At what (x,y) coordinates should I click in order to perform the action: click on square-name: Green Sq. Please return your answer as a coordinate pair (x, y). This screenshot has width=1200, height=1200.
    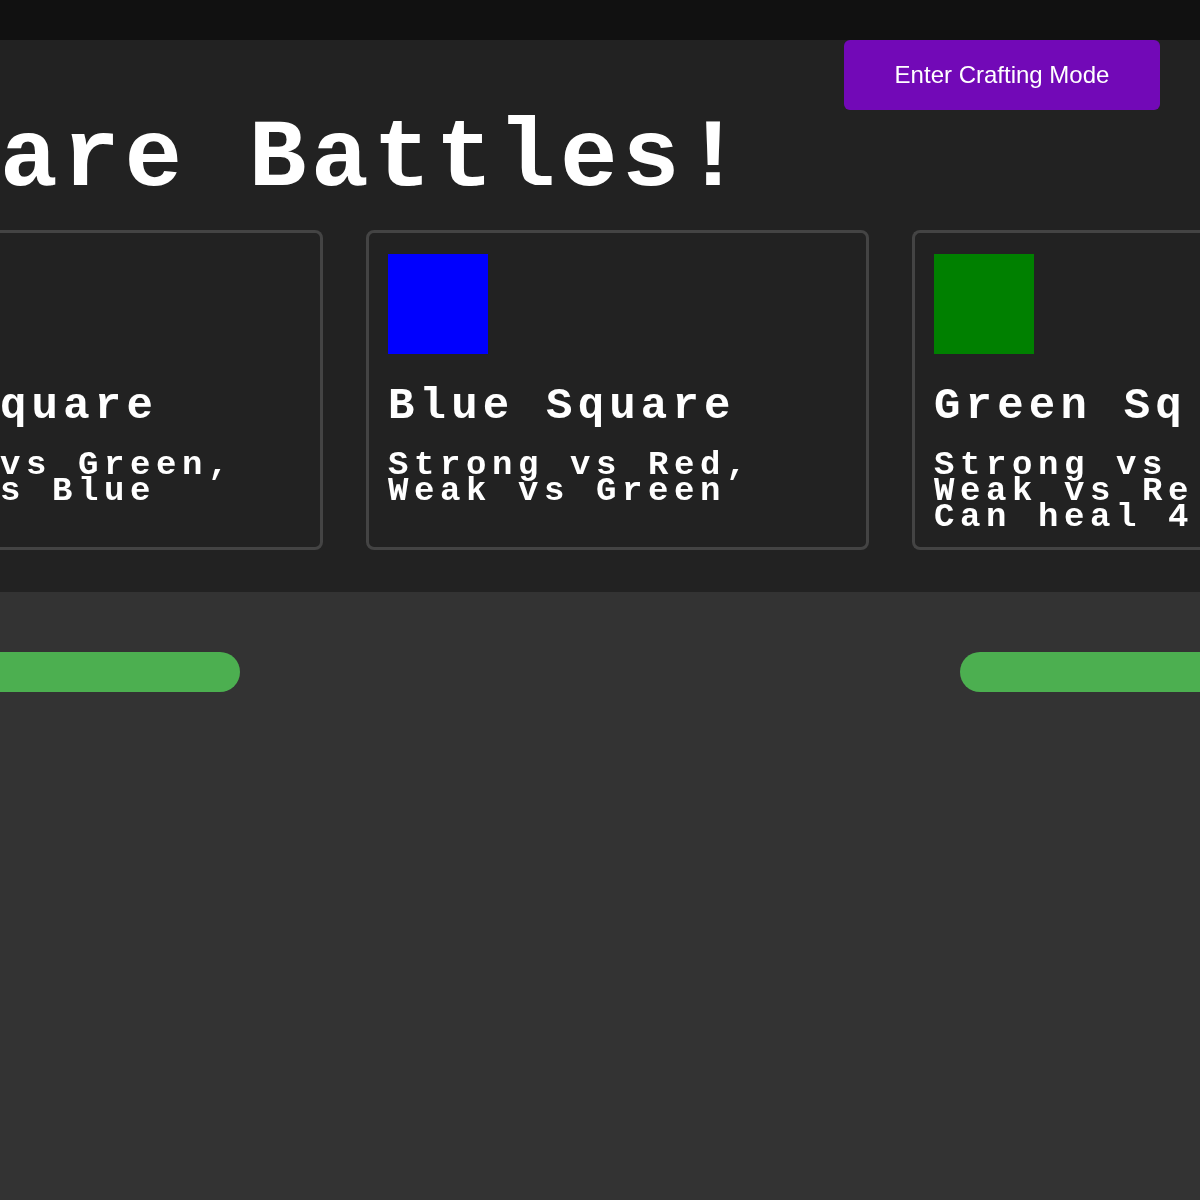
    Looking at the image, I should click on (1060, 406).